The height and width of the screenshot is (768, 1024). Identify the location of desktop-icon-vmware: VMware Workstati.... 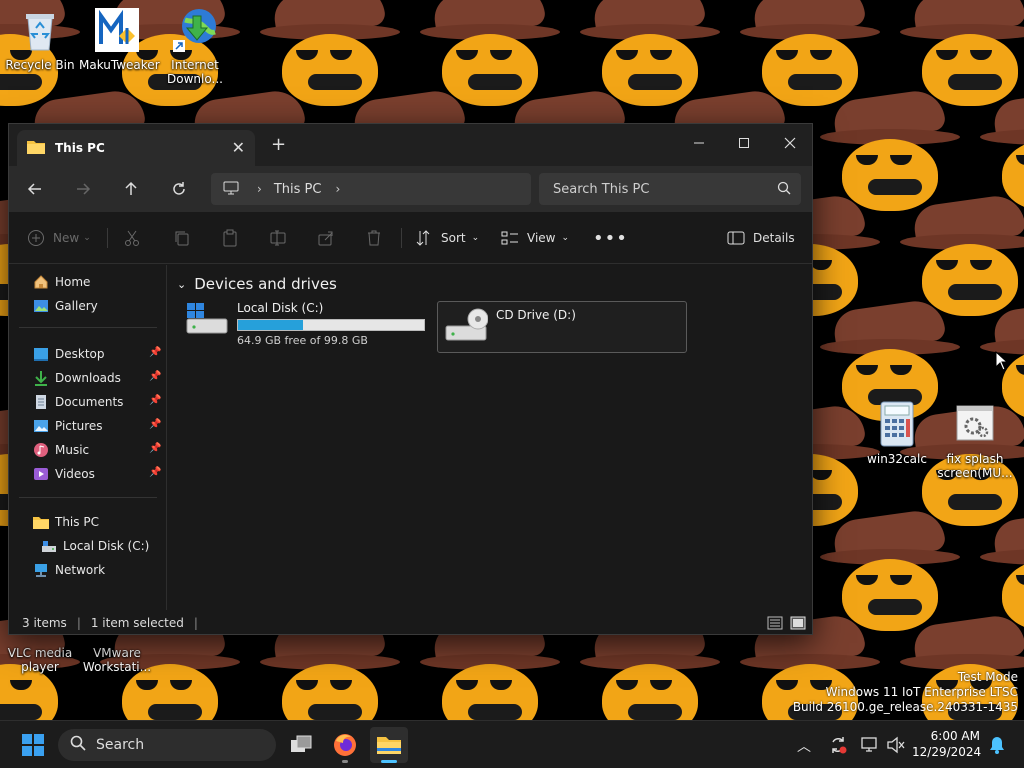
(117, 660).